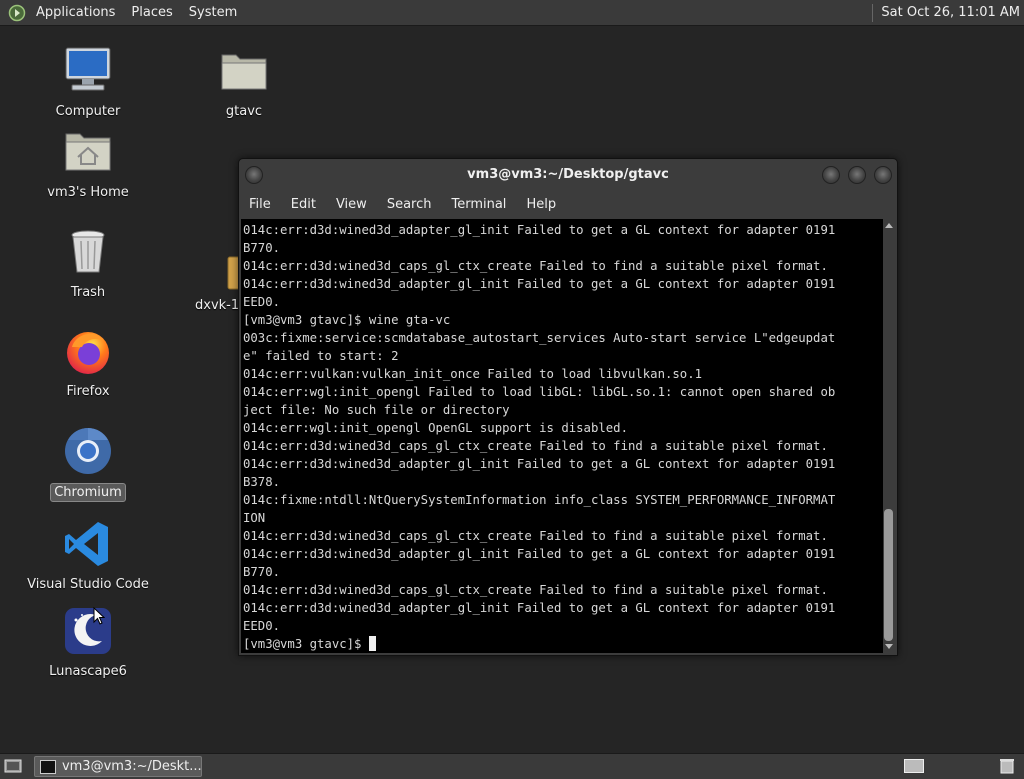 This screenshot has height=779, width=1024. I want to click on lunascape-icon, so click(88, 631).